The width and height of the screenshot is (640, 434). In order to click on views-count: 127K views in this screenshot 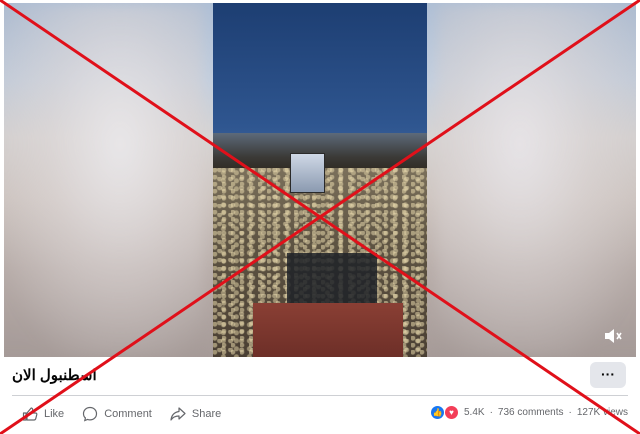, I will do `click(602, 412)`.